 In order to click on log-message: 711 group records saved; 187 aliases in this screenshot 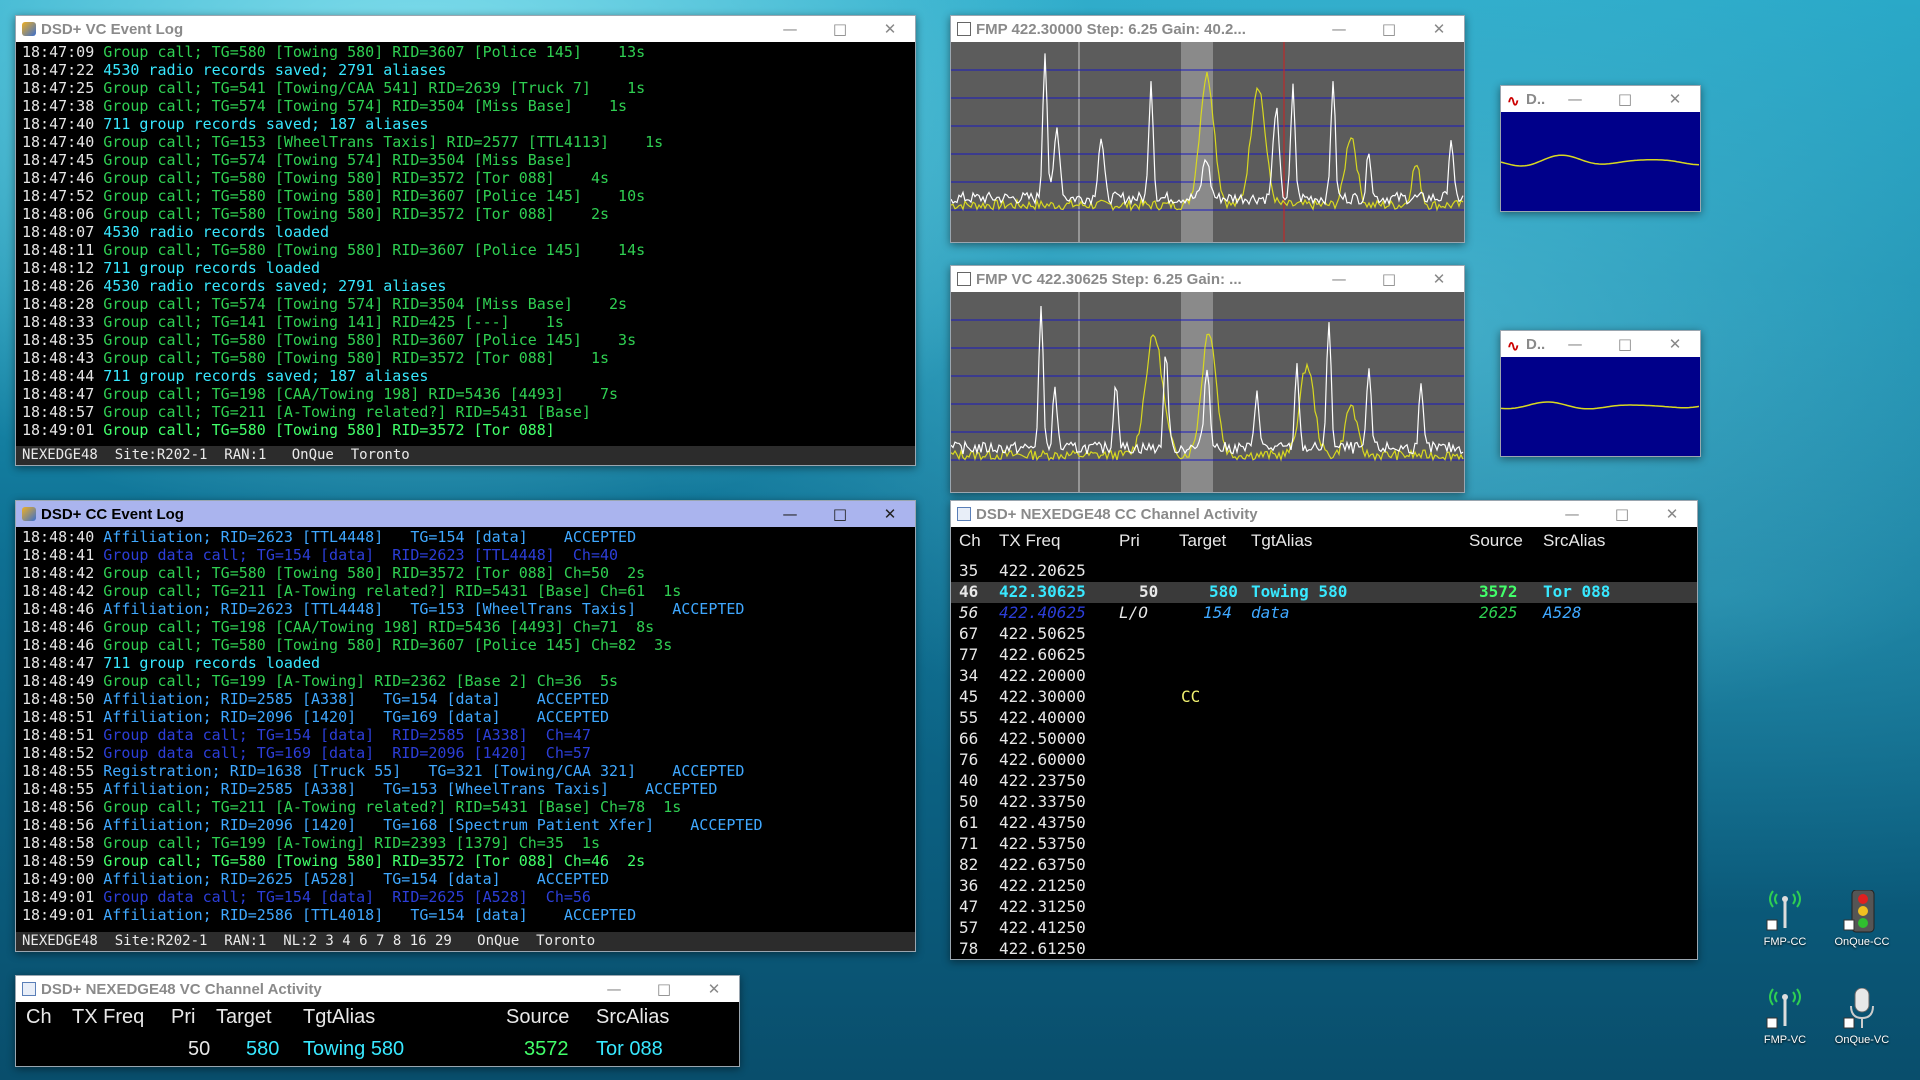, I will do `click(266, 376)`.